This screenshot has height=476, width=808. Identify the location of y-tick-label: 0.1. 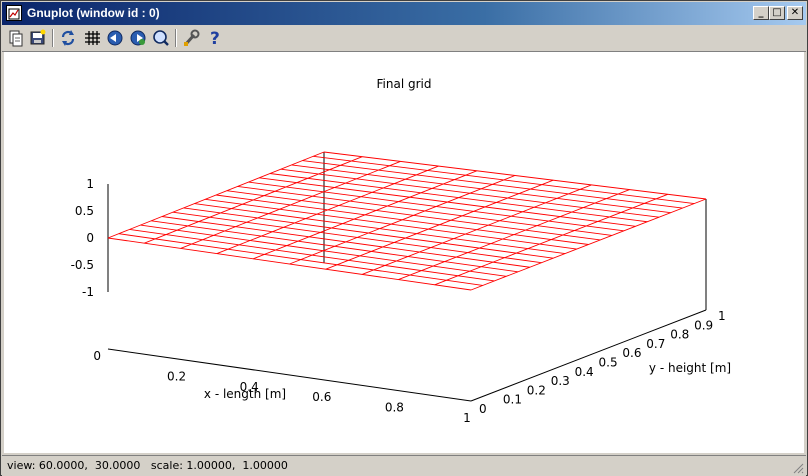
(512, 400).